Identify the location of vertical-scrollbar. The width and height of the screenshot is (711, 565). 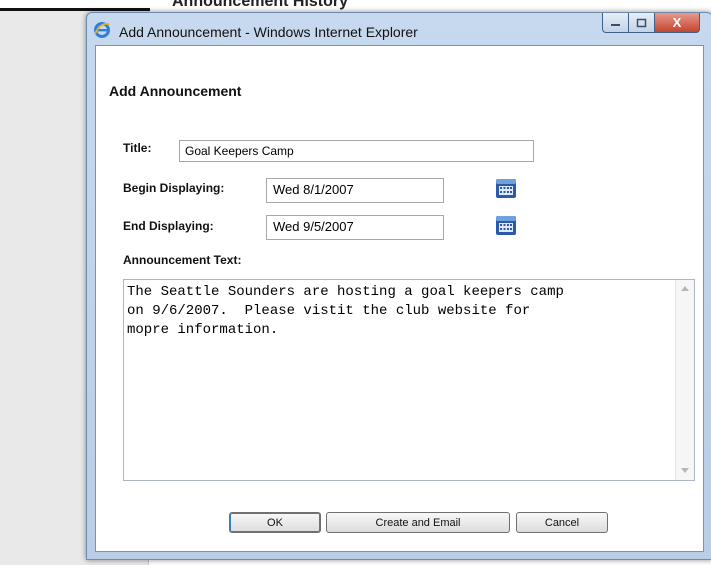
(684, 380).